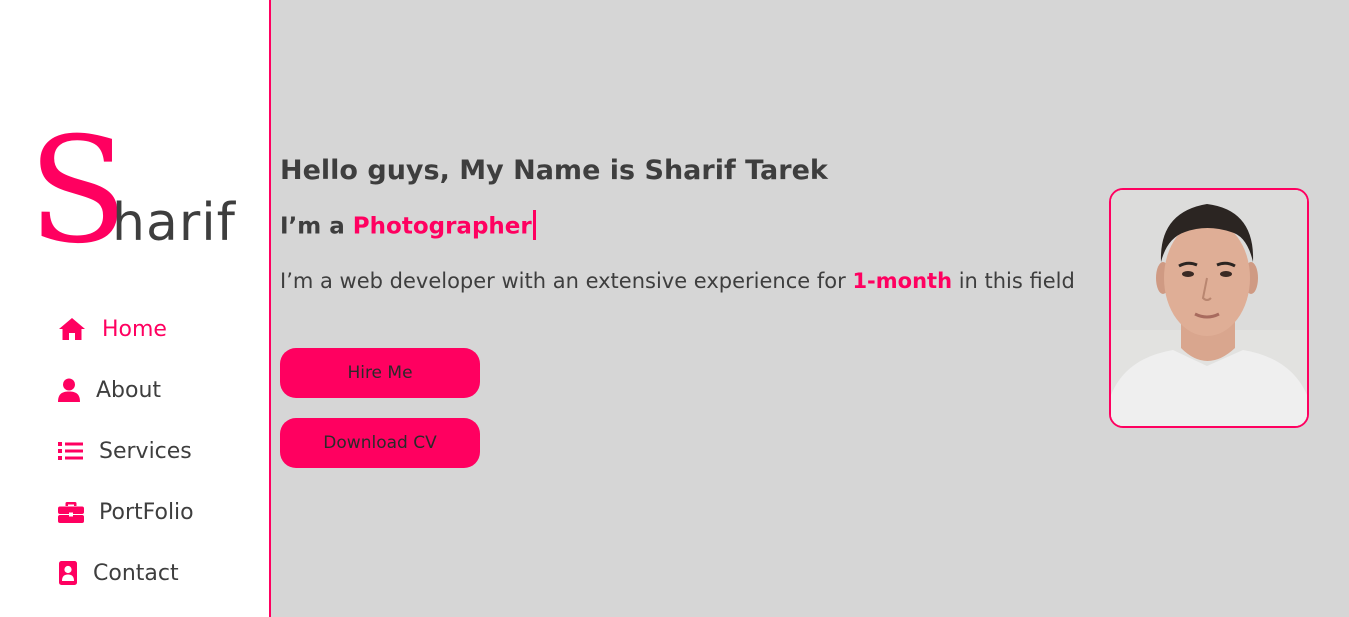 The image size is (1349, 617). I want to click on role-line: I’m a Photographer, so click(408, 226).